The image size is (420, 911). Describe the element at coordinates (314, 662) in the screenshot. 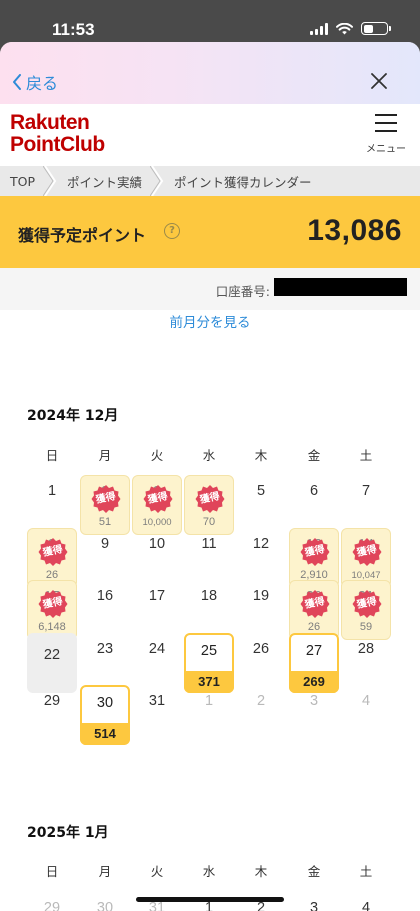

I see `calendar-day-future: 27 269` at that location.